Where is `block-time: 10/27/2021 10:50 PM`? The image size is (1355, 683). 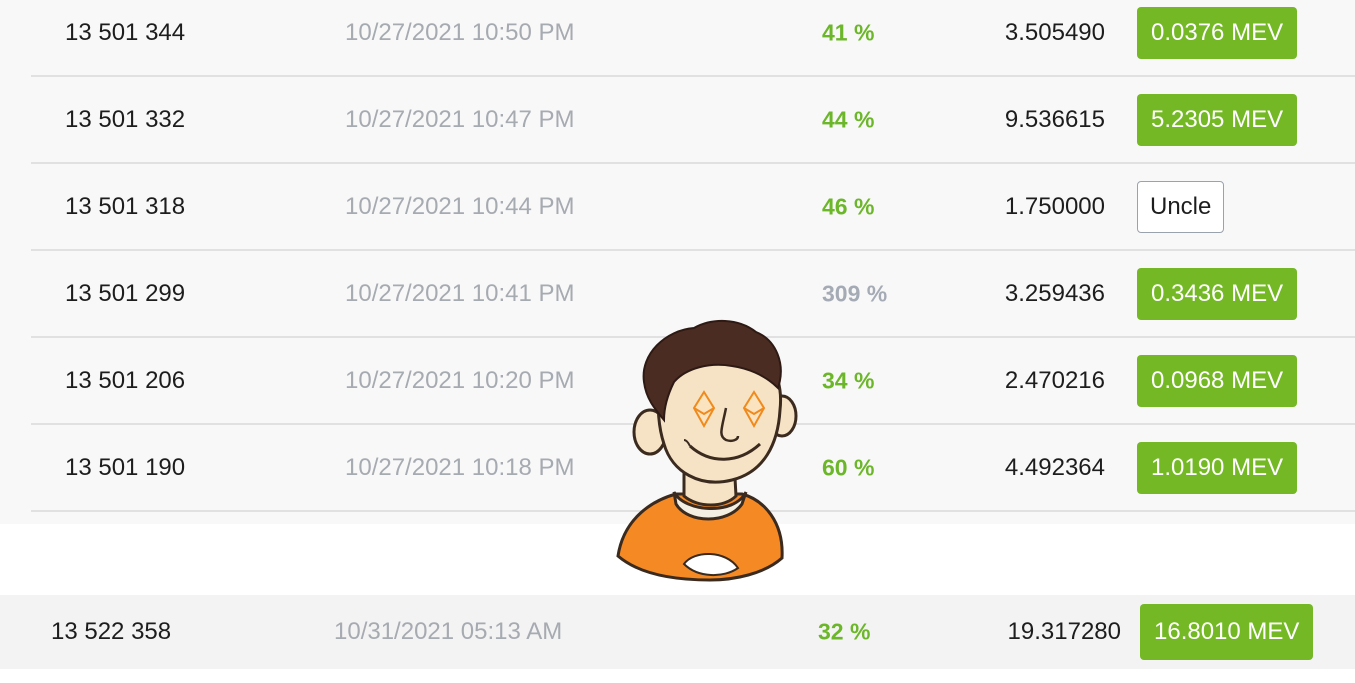
block-time: 10/27/2021 10:50 PM is located at coordinates (460, 32).